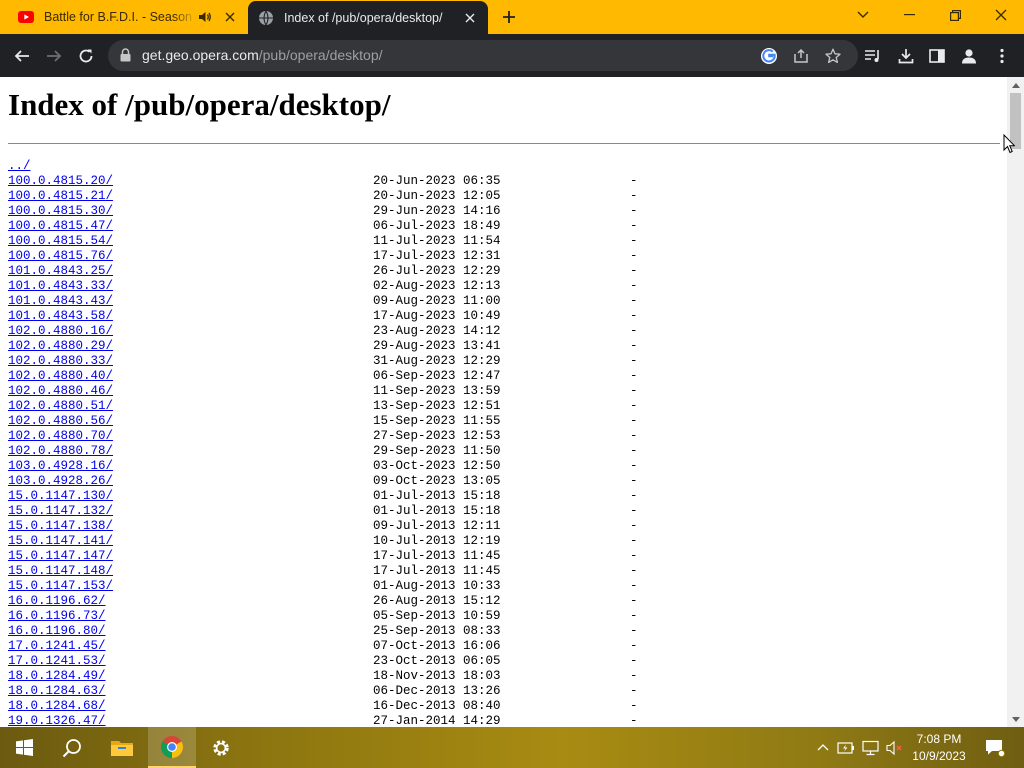 The height and width of the screenshot is (768, 1024). I want to click on notification-icon, so click(995, 748).